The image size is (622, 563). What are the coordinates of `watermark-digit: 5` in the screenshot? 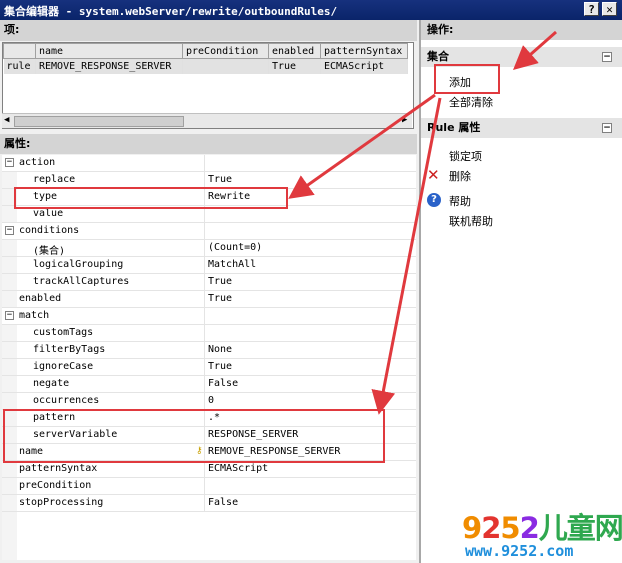 It's located at (510, 528).